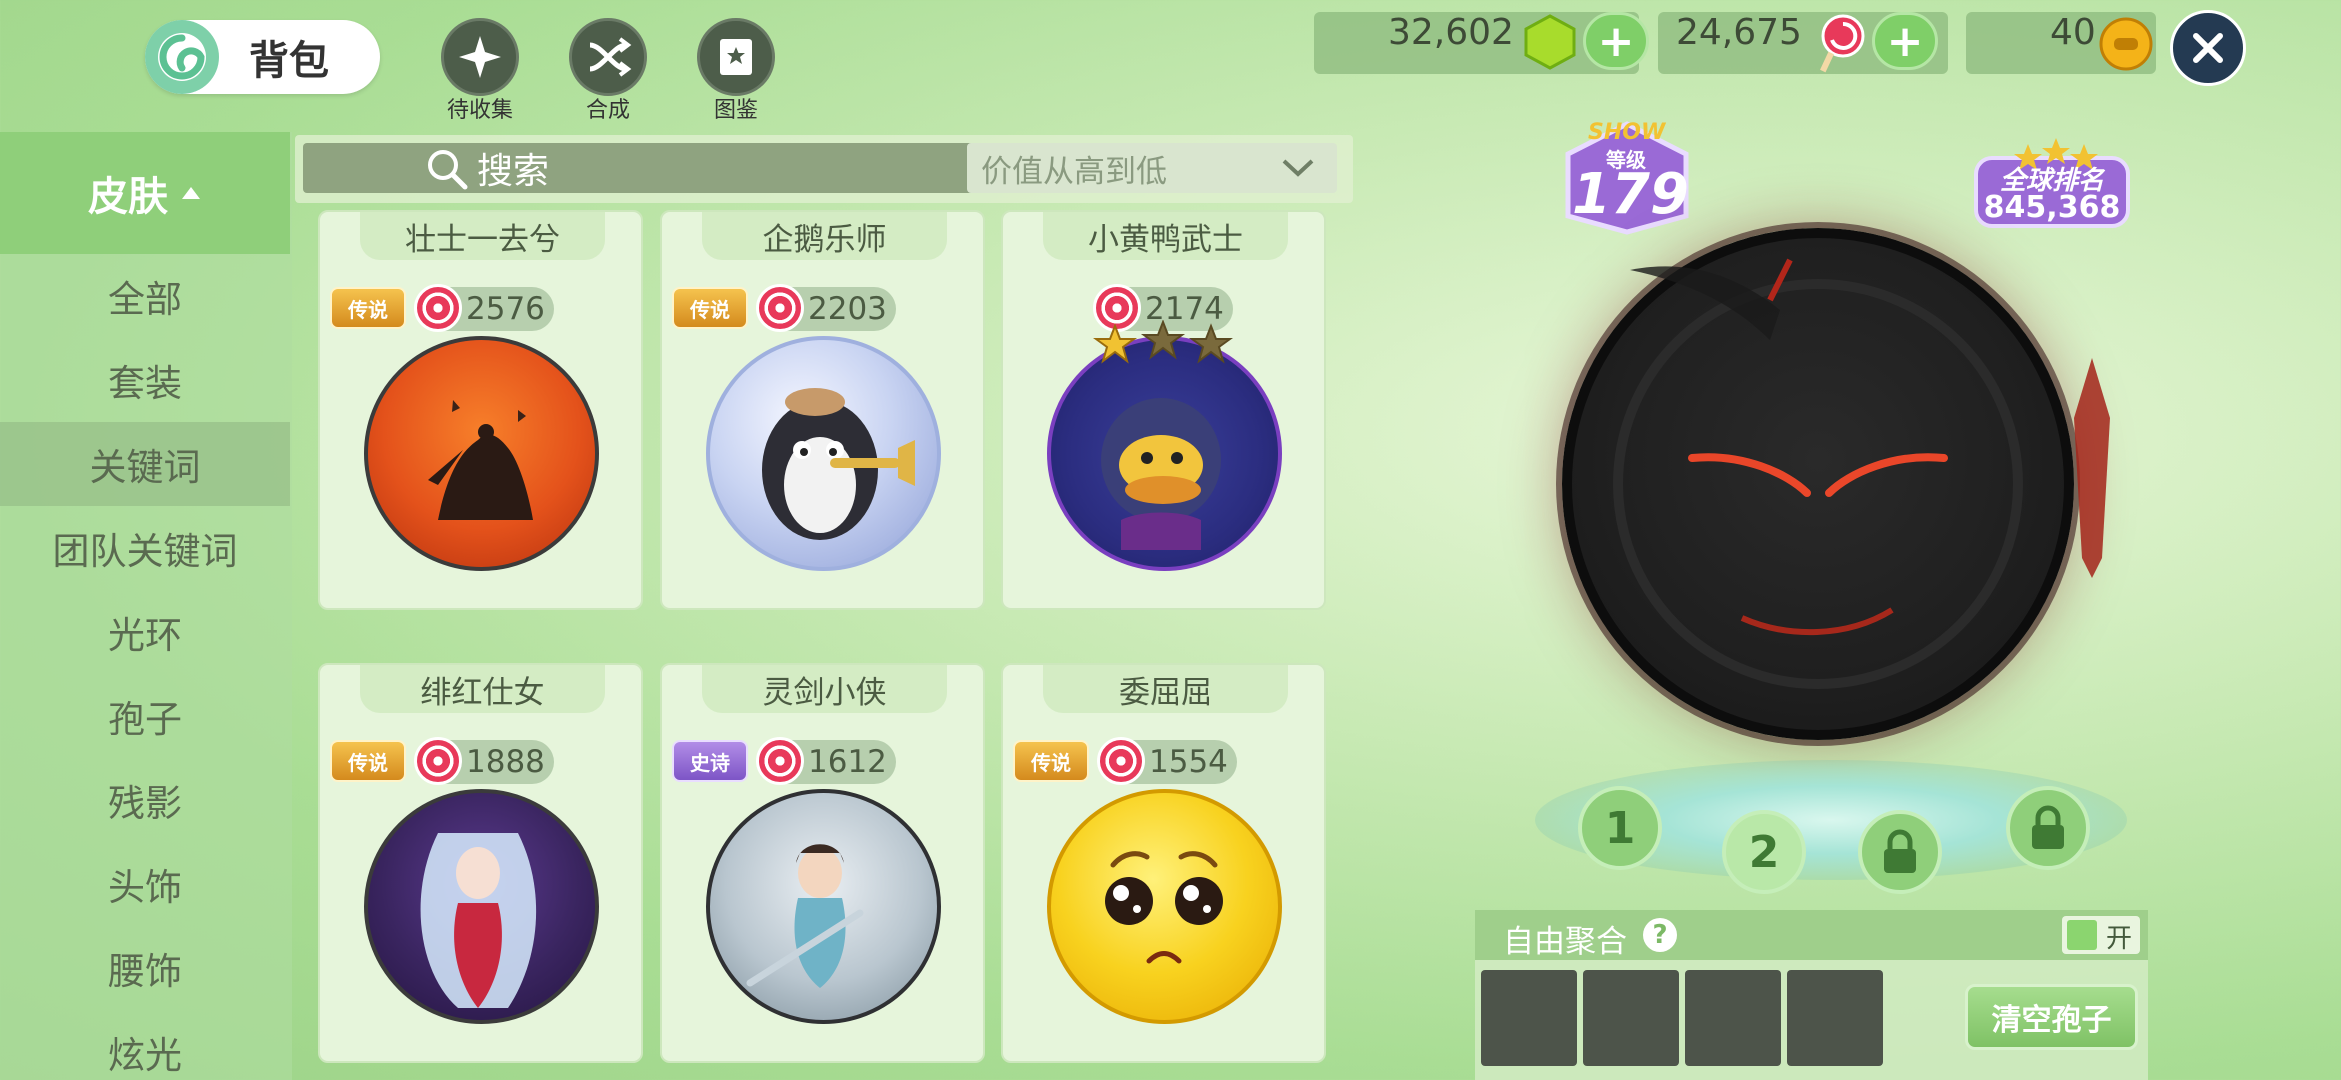  What do you see at coordinates (1630, 194) in the screenshot?
I see `level-value: 179` at bounding box center [1630, 194].